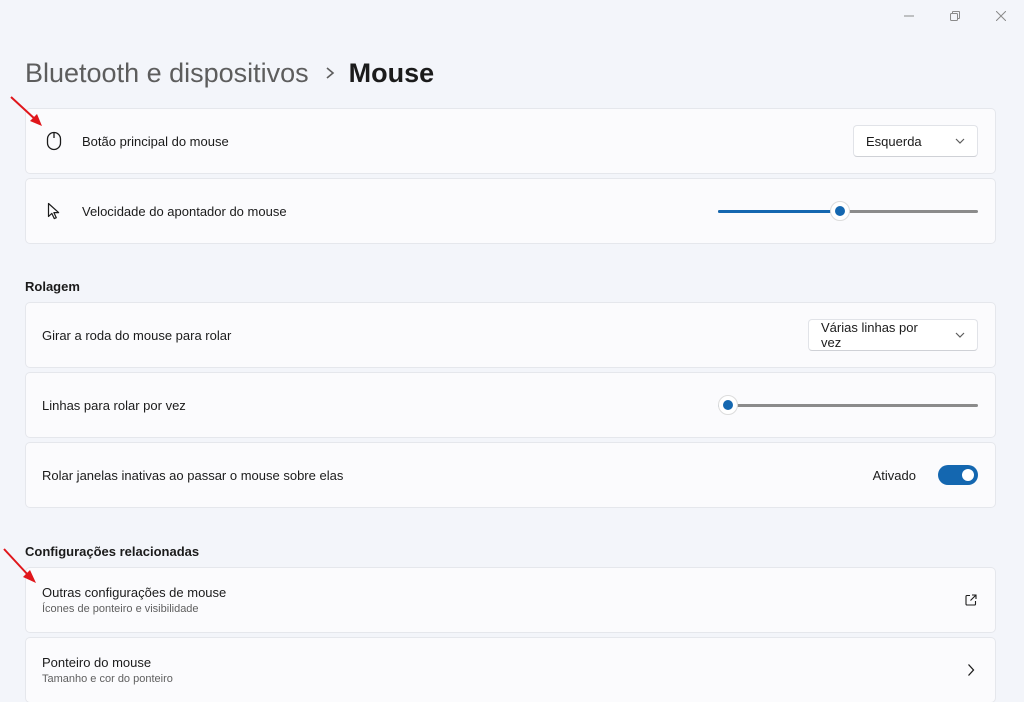  I want to click on mouse-pointer-sub: Tamanho e cor do ponteiro, so click(107, 679).